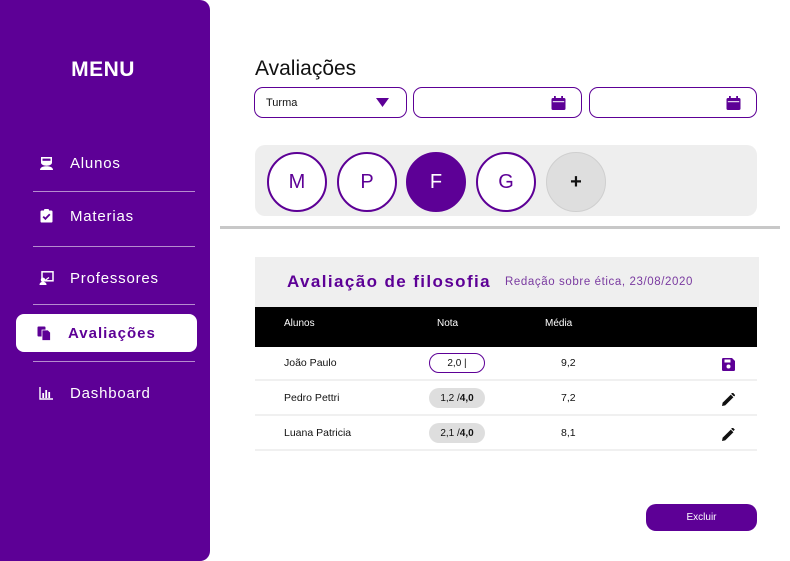 The width and height of the screenshot is (790, 561). I want to click on caret-down-icon, so click(382, 103).